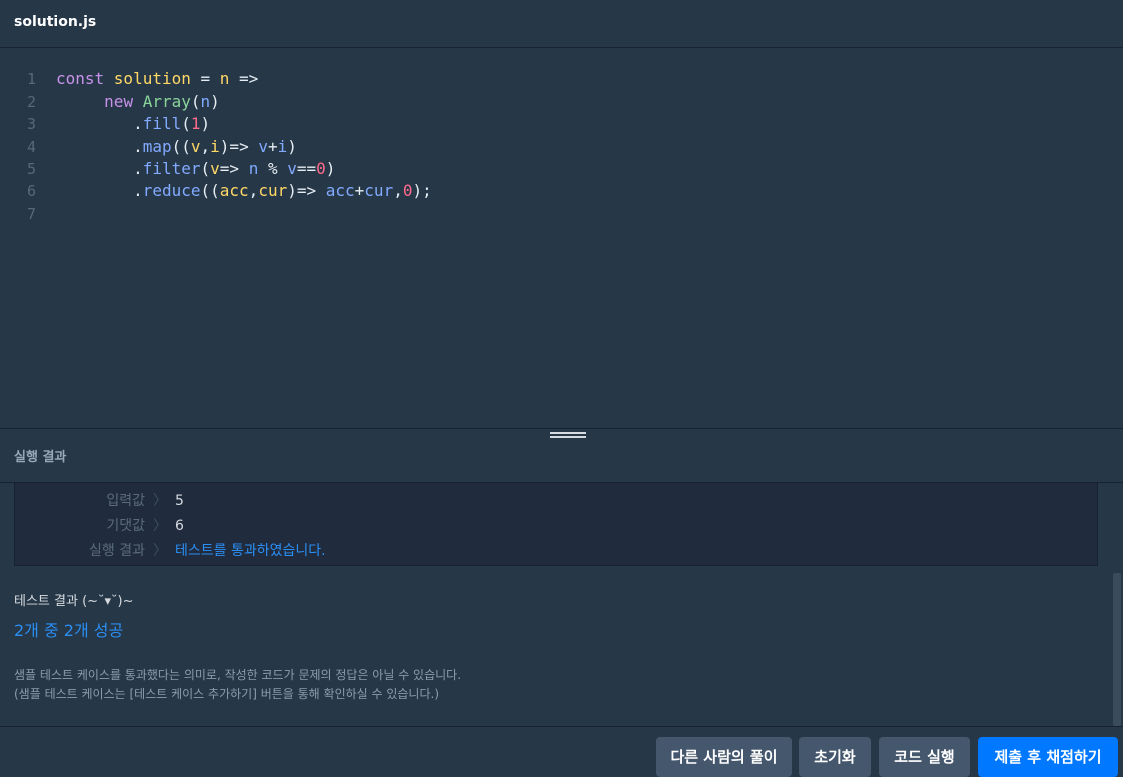 The width and height of the screenshot is (1123, 777). Describe the element at coordinates (422, 190) in the screenshot. I see `code-token: );` at that location.